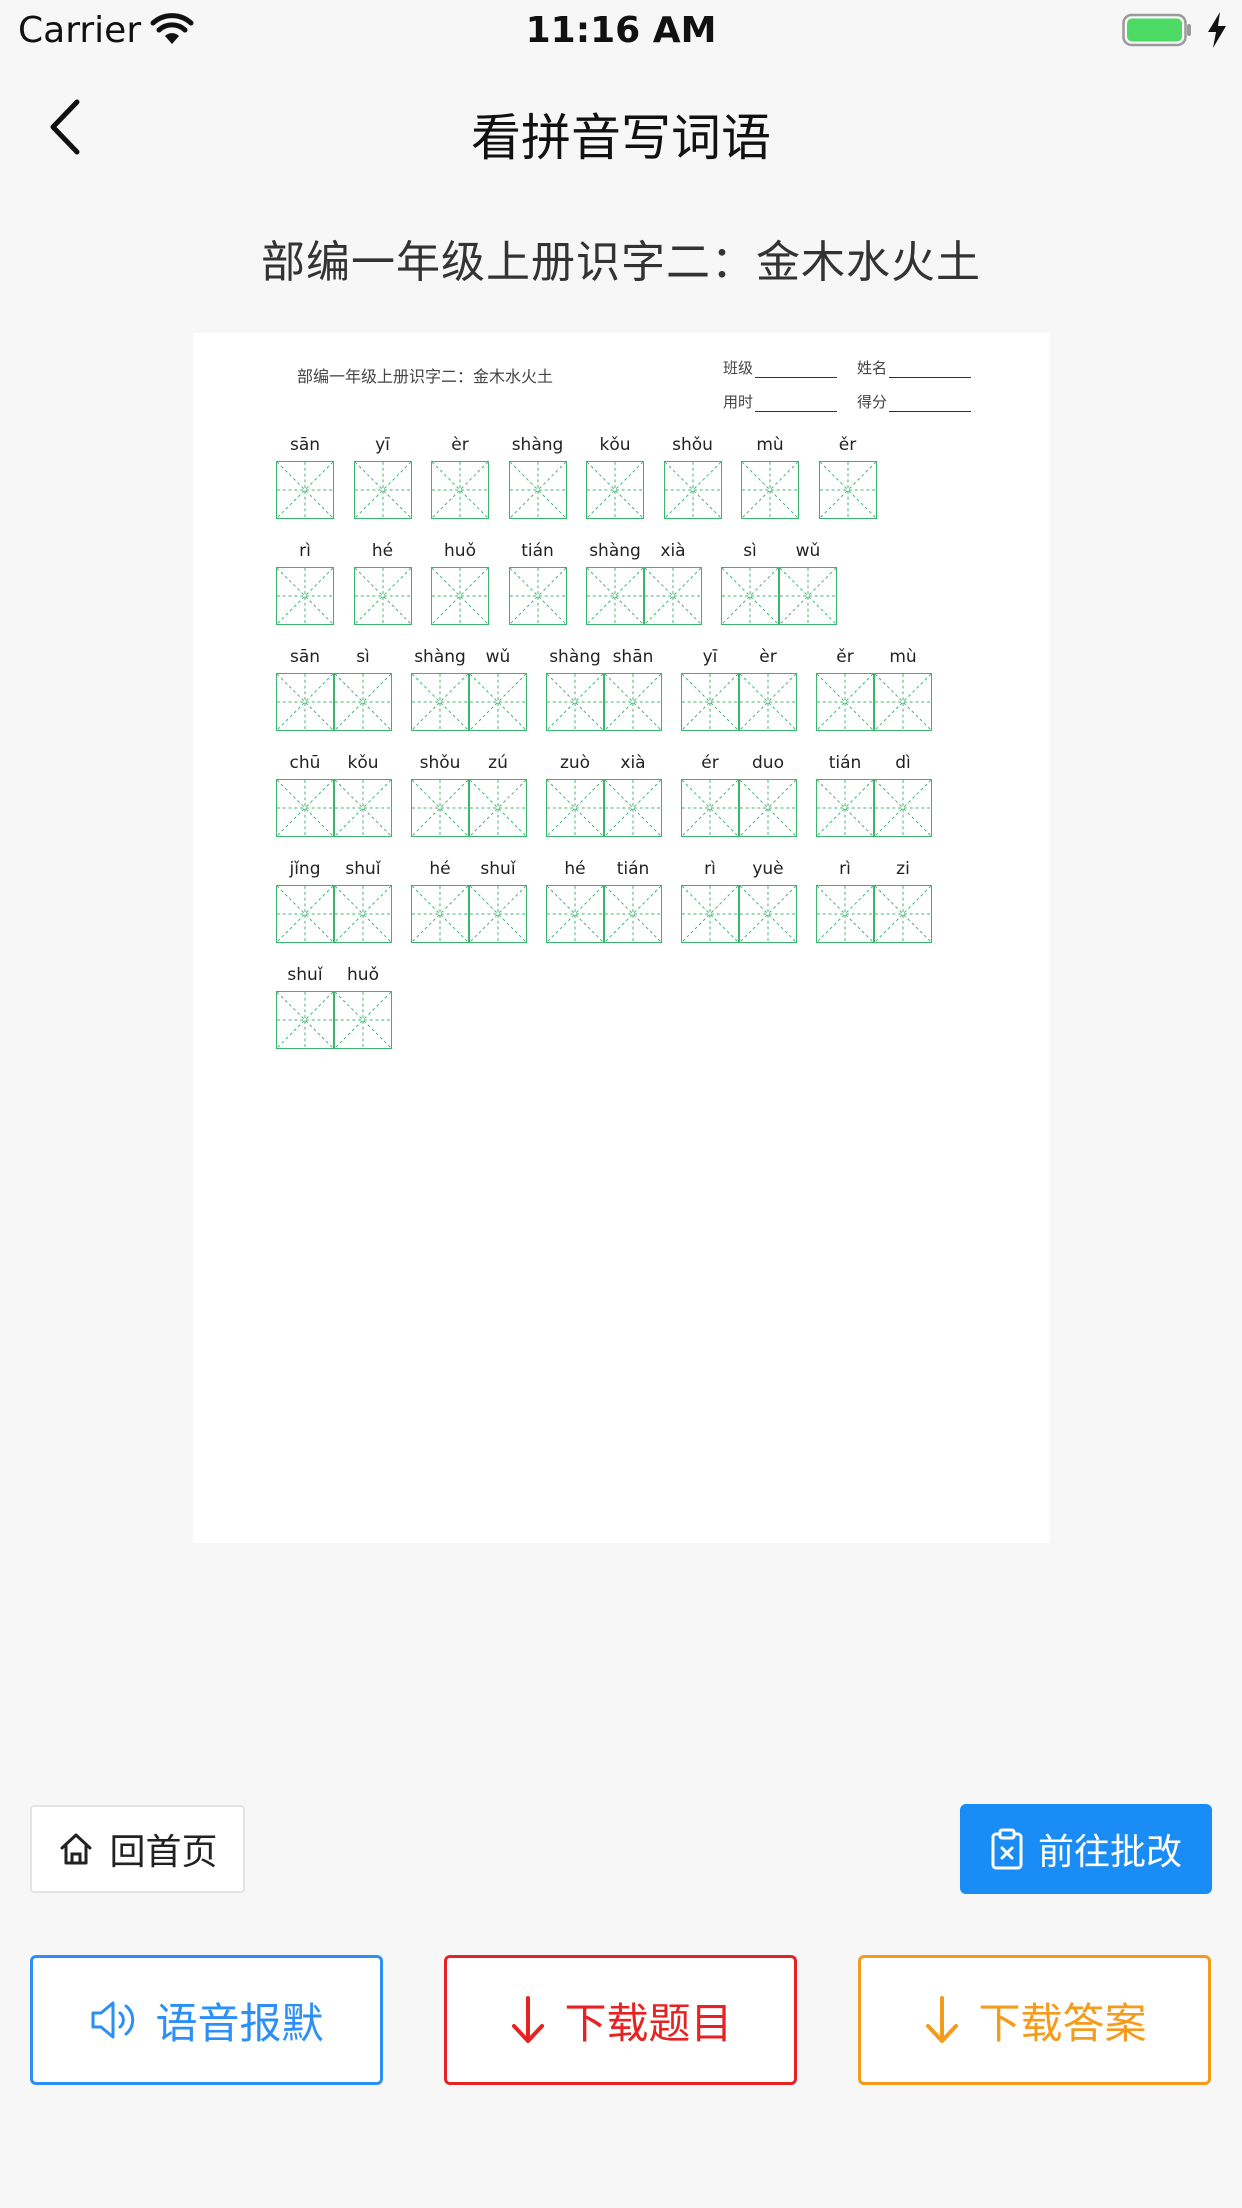 The height and width of the screenshot is (2208, 1242). Describe the element at coordinates (1086, 1849) in the screenshot. I see `grade-button: 前往批改` at that location.